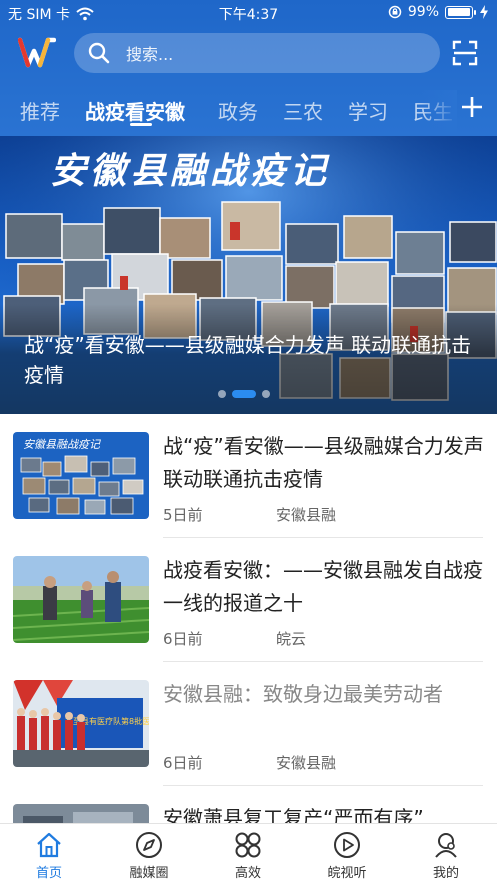 The image size is (497, 883). What do you see at coordinates (423, 12) in the screenshot?
I see `battery-percent: 99%` at bounding box center [423, 12].